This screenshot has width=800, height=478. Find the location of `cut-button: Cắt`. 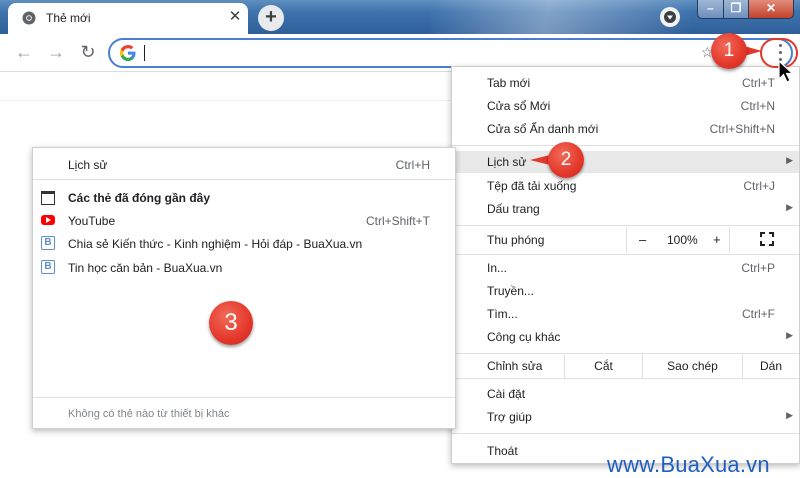

cut-button: Cắt is located at coordinates (603, 366).